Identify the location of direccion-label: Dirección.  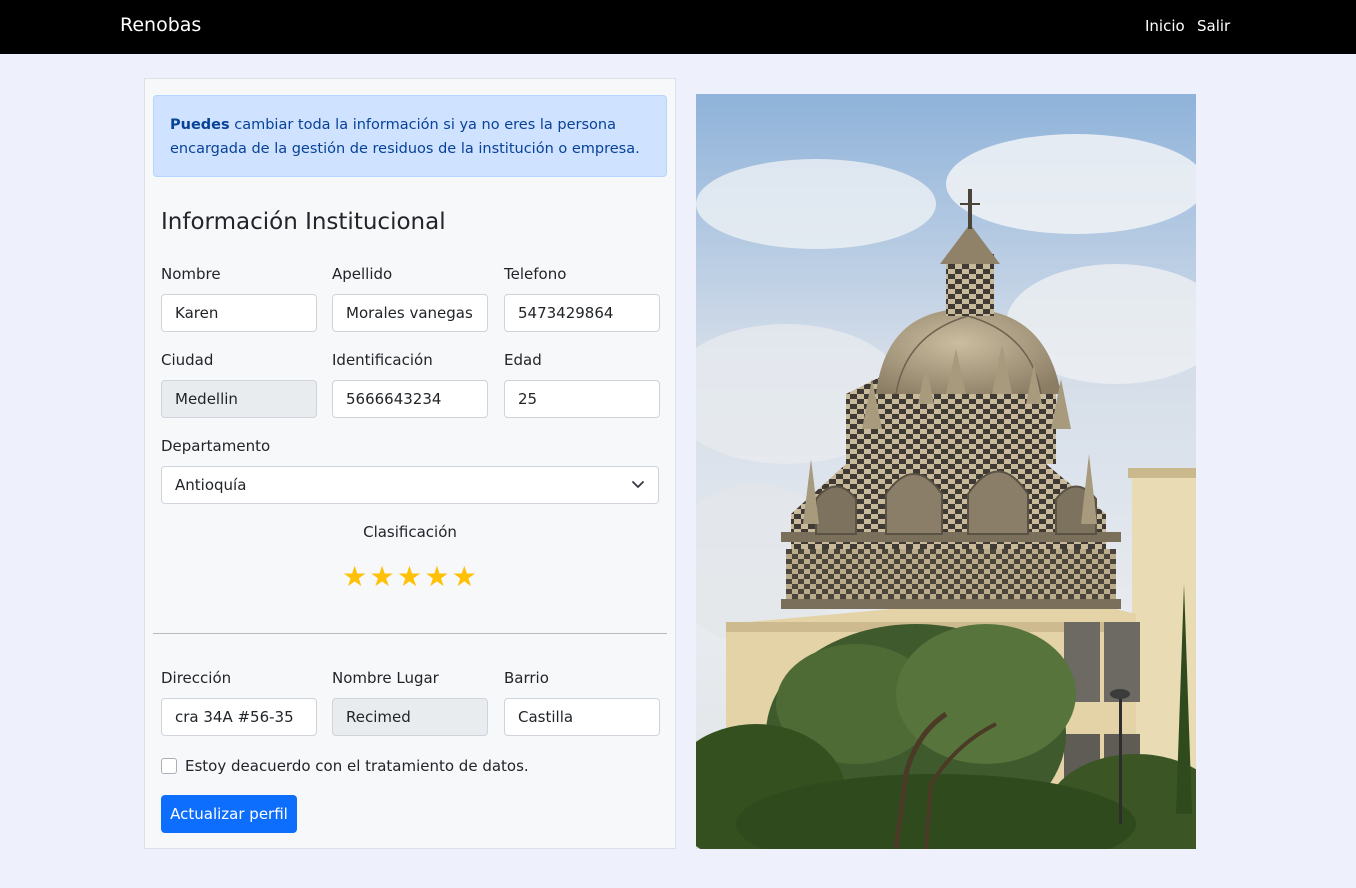
(196, 678).